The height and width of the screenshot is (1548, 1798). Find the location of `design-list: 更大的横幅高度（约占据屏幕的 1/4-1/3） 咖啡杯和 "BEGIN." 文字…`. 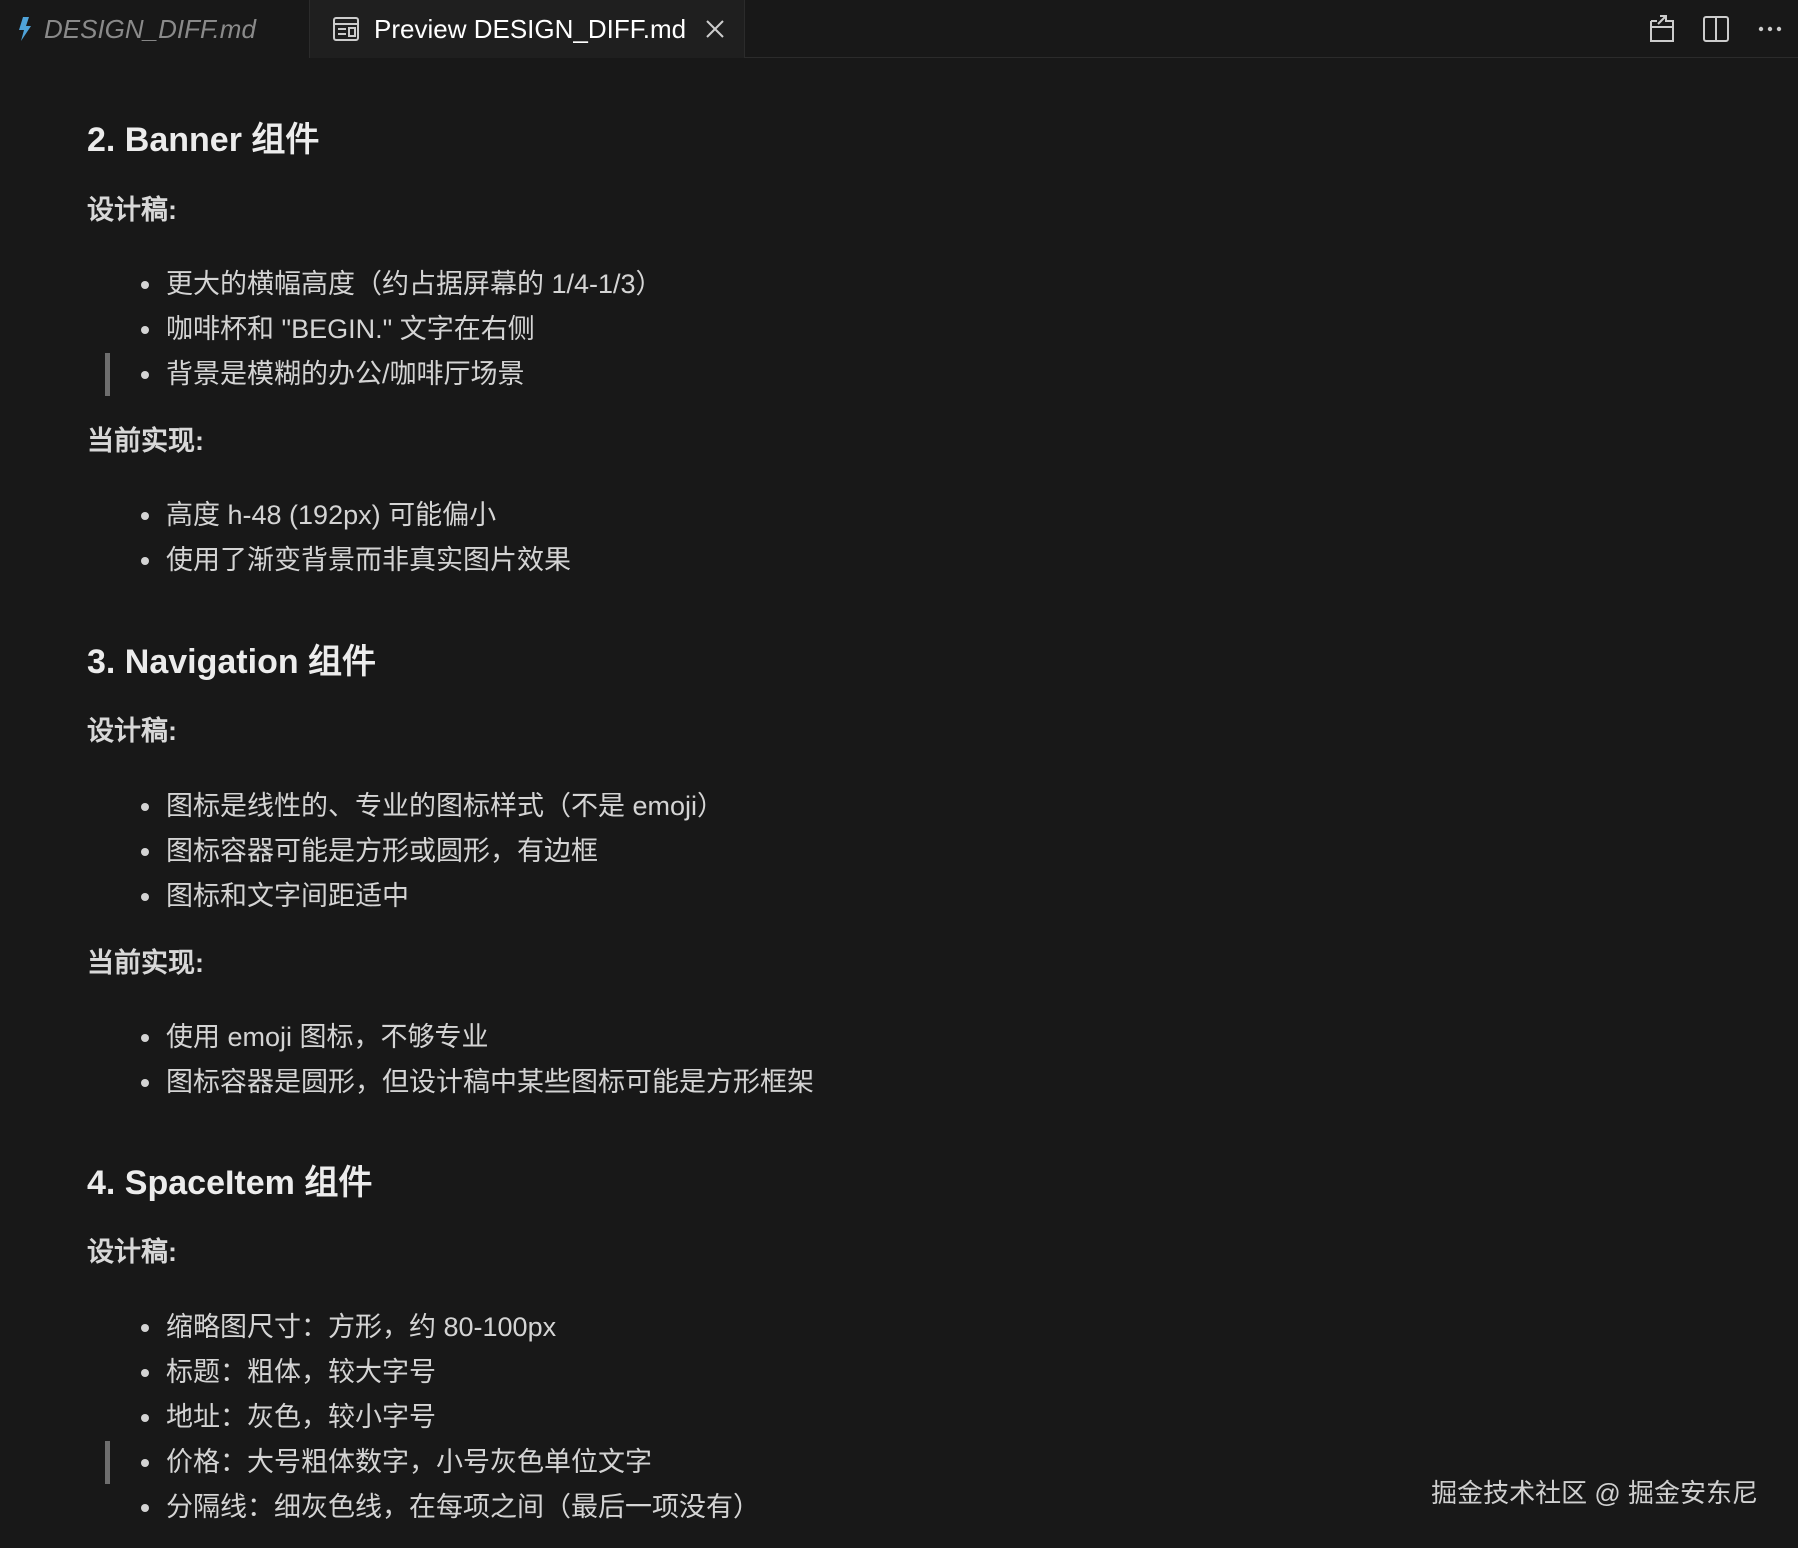

design-list: 更大的横幅高度（约占据屏幕的 1/4-1/3） 咖啡杯和 "BEGIN." 文字… is located at coordinates (375, 329).